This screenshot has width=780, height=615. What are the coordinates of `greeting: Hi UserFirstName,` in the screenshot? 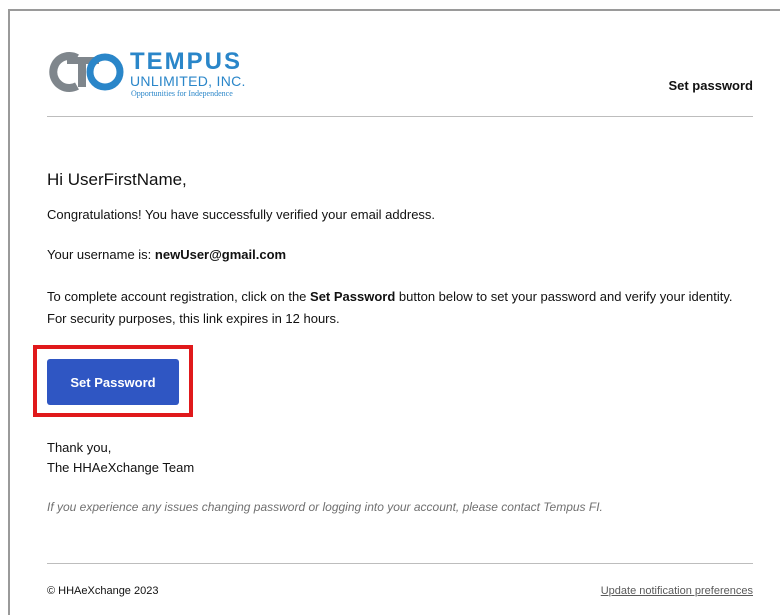 It's located at (117, 179).